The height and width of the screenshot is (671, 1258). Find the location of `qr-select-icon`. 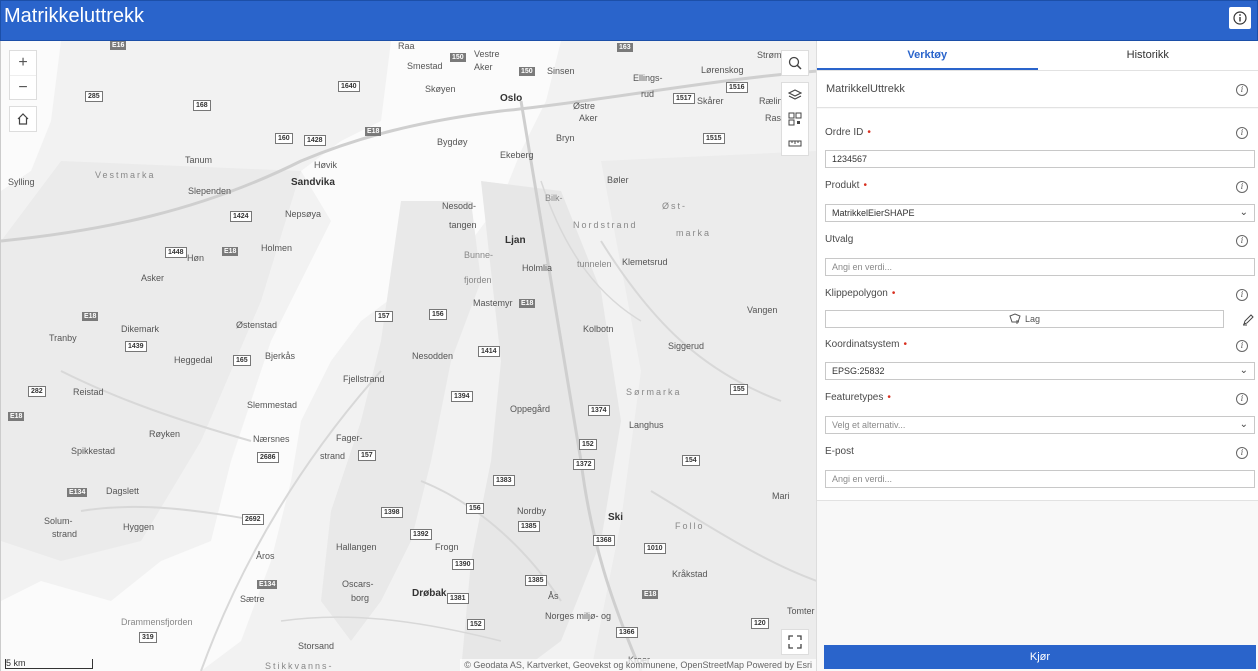

qr-select-icon is located at coordinates (795, 119).